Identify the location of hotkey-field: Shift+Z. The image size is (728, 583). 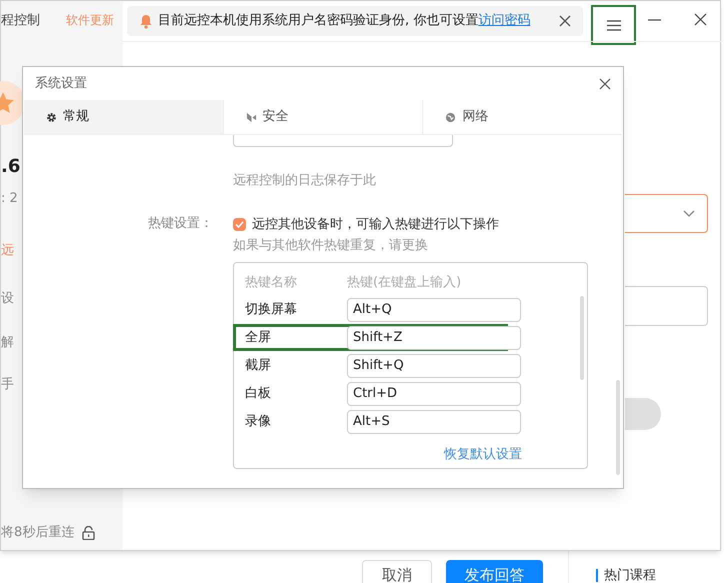
(434, 338).